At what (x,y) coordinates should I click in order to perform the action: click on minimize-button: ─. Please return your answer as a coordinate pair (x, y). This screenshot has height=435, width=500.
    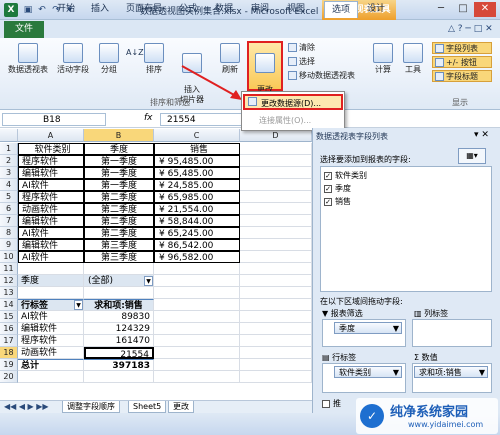
    Looking at the image, I should click on (441, 9).